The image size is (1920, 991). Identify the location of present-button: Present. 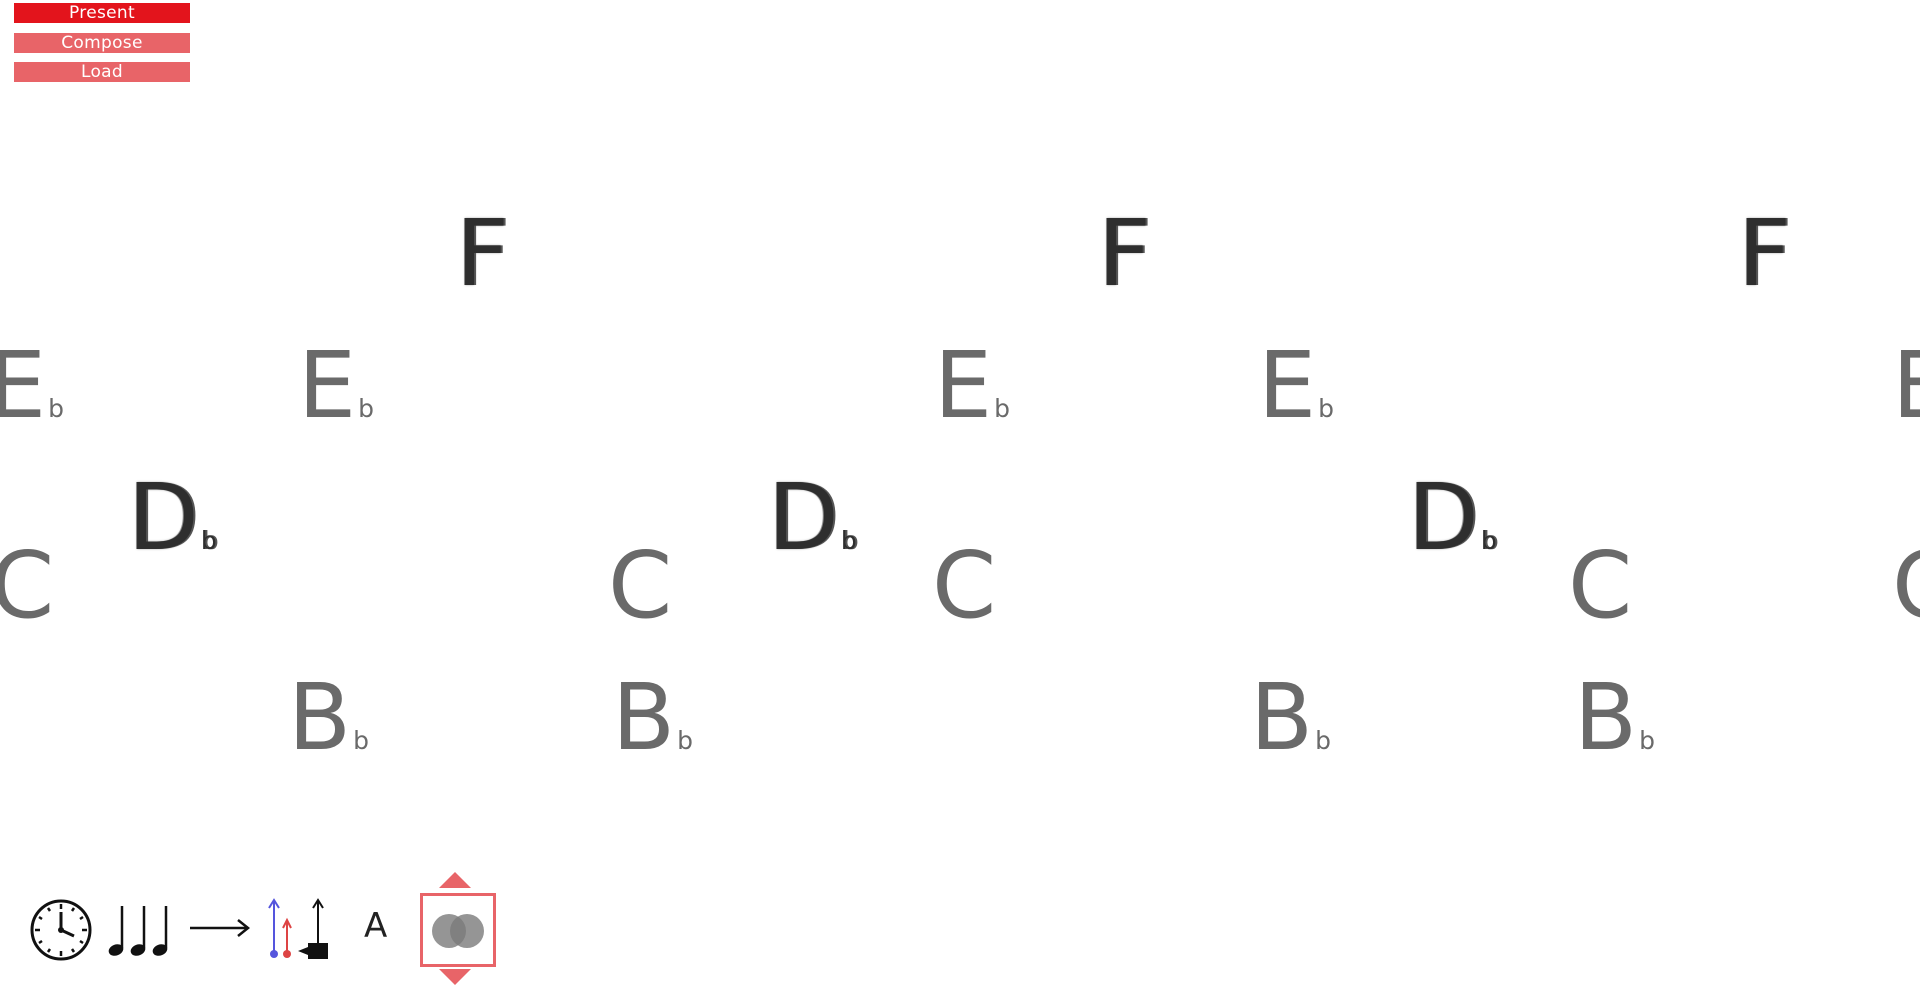
(102, 13).